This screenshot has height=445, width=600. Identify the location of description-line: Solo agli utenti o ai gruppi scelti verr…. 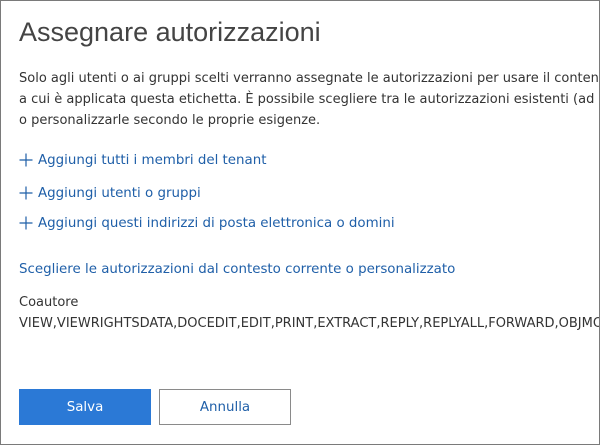
(309, 78).